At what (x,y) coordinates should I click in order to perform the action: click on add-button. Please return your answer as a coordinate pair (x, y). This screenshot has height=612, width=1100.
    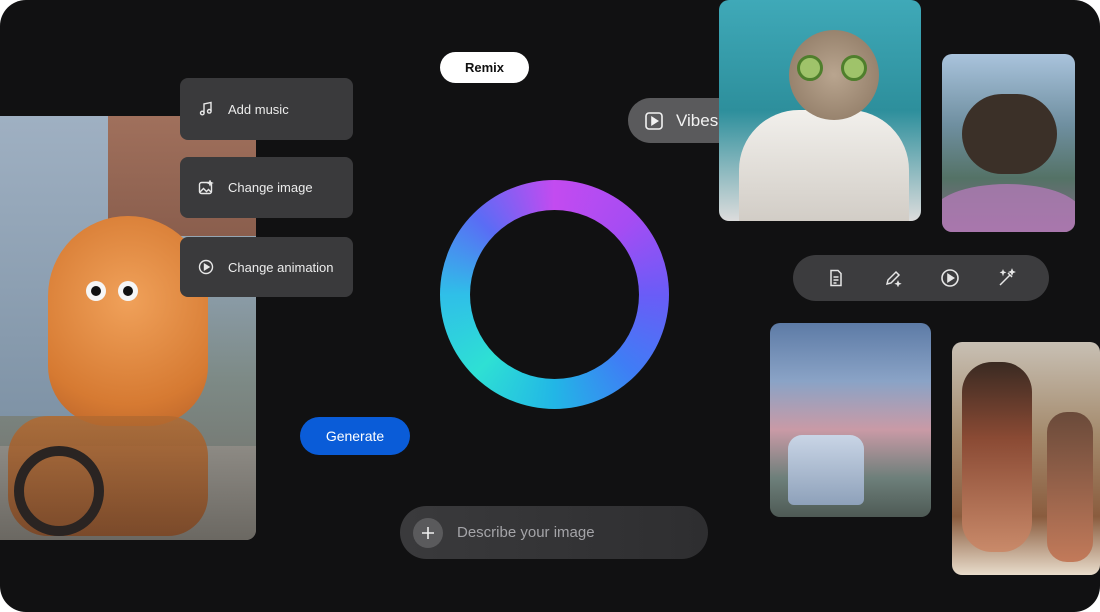
    Looking at the image, I should click on (428, 532).